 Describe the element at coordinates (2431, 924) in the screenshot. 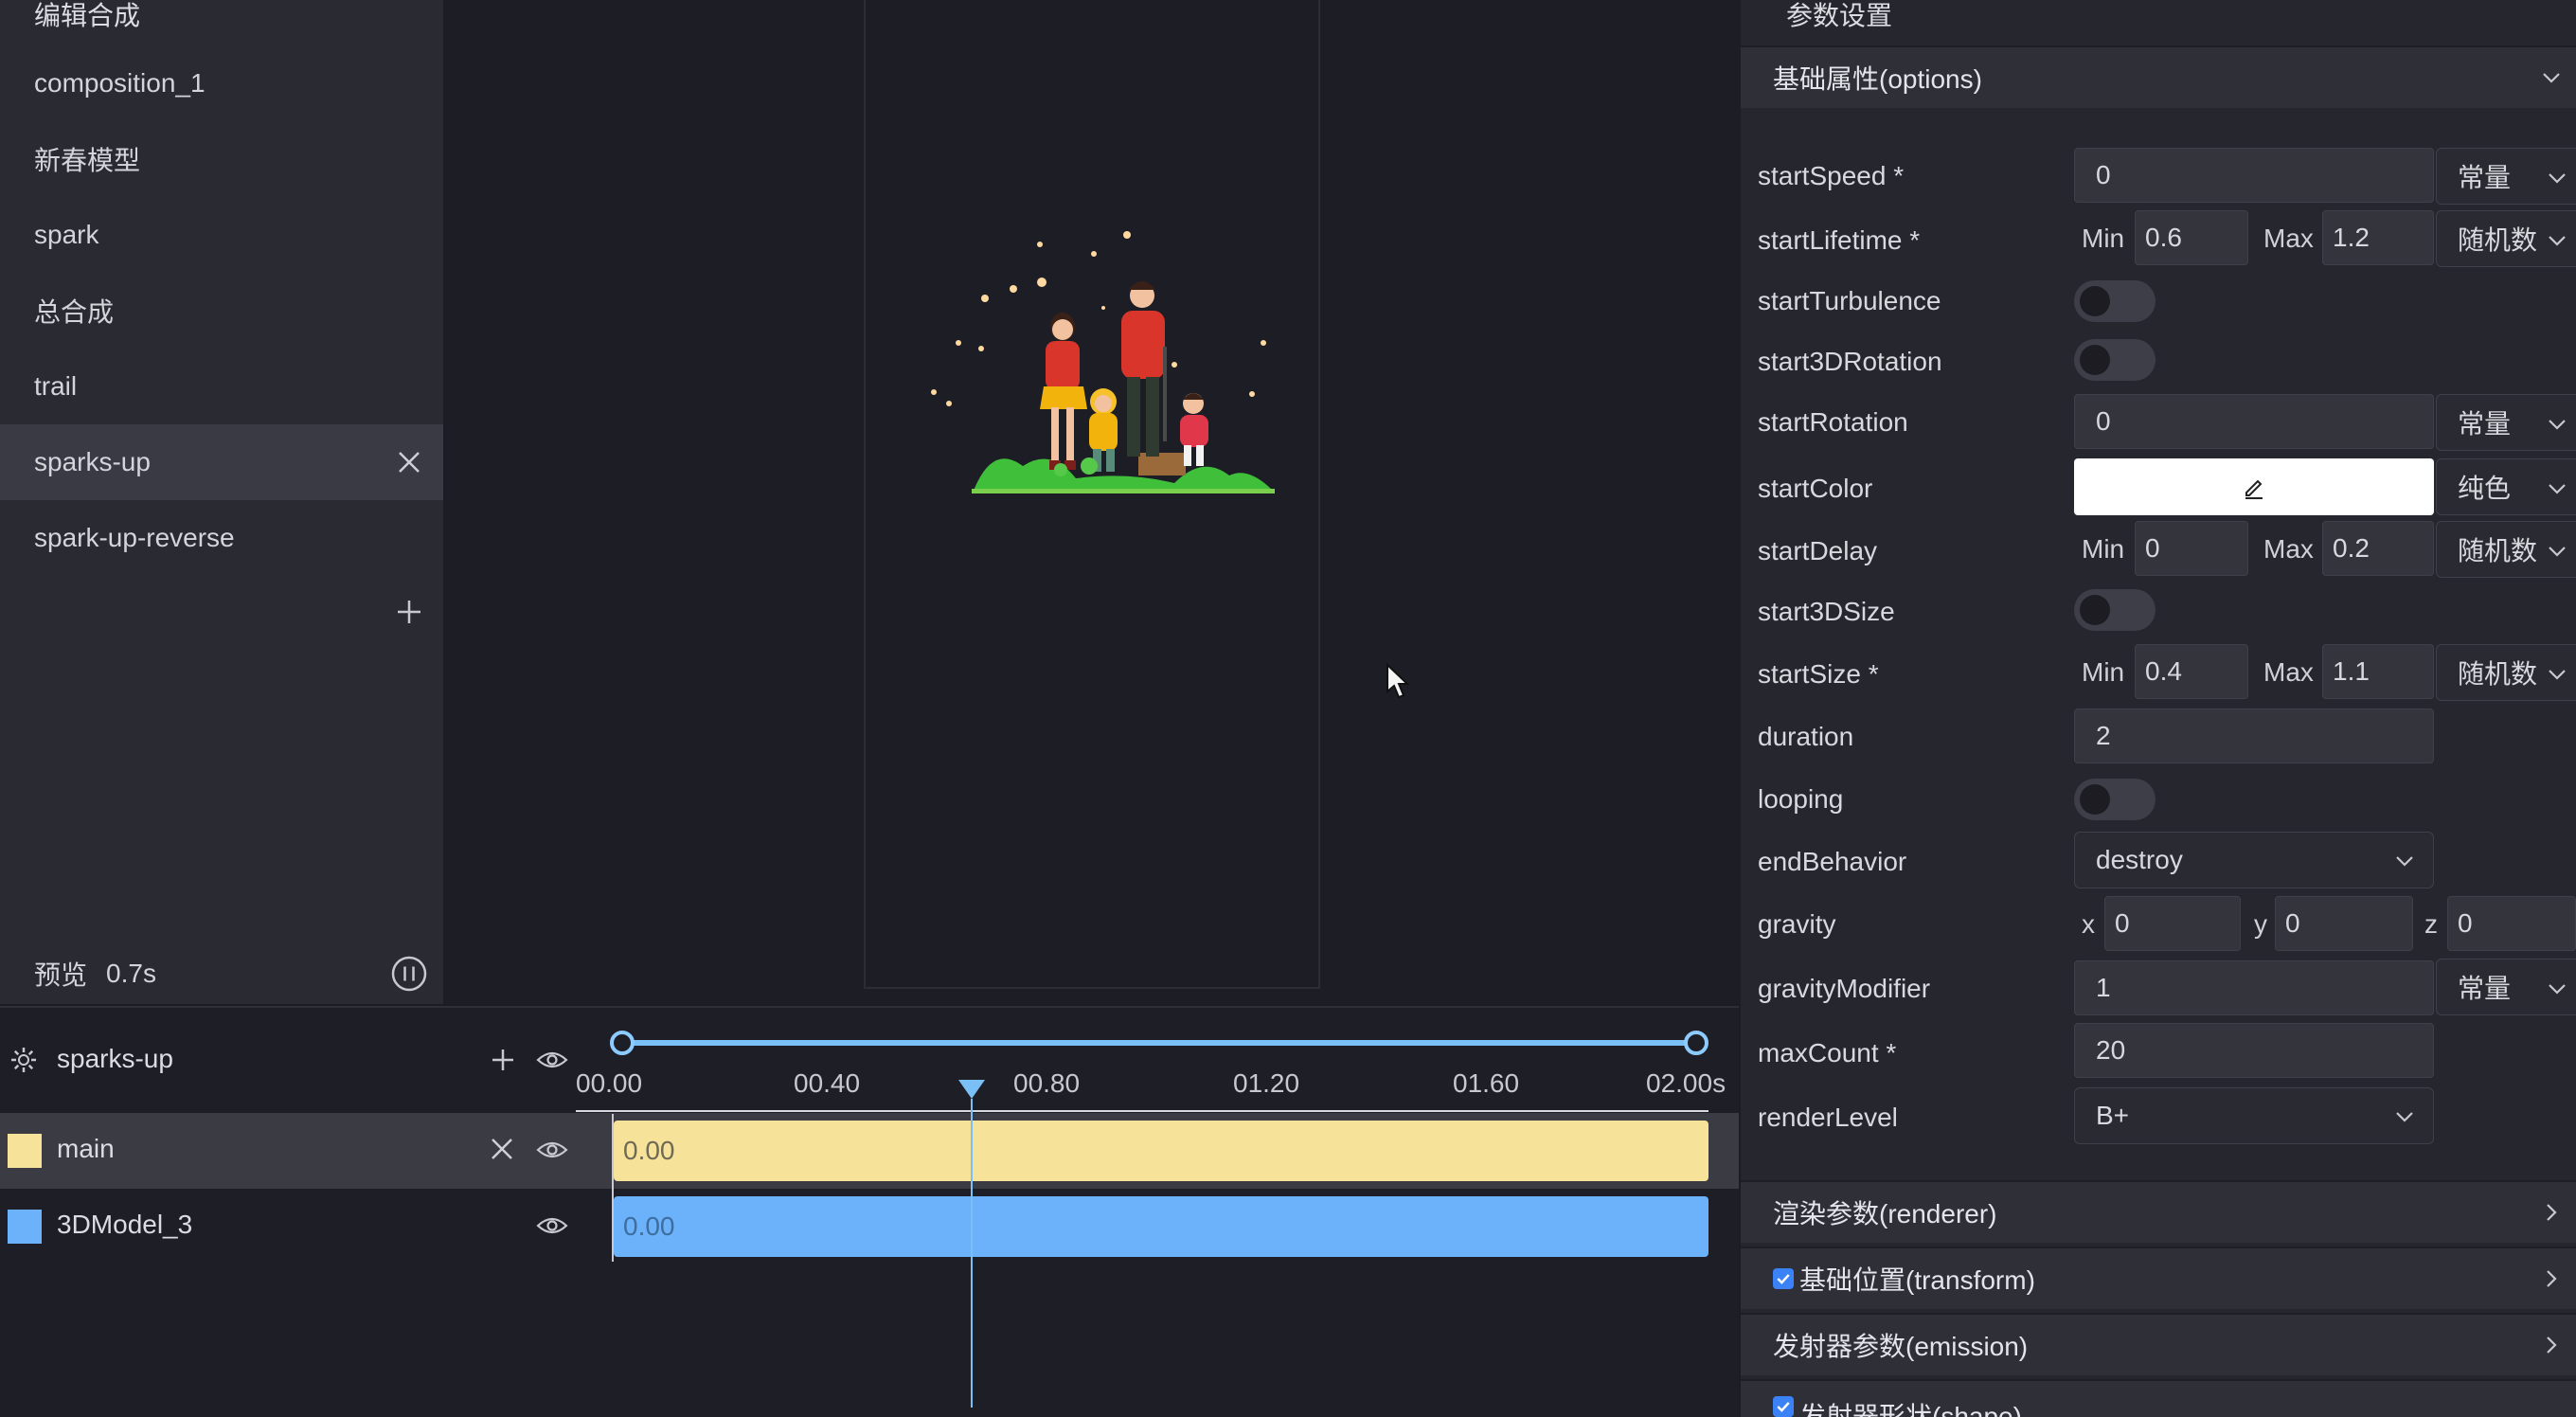

I see `z-label: z` at that location.